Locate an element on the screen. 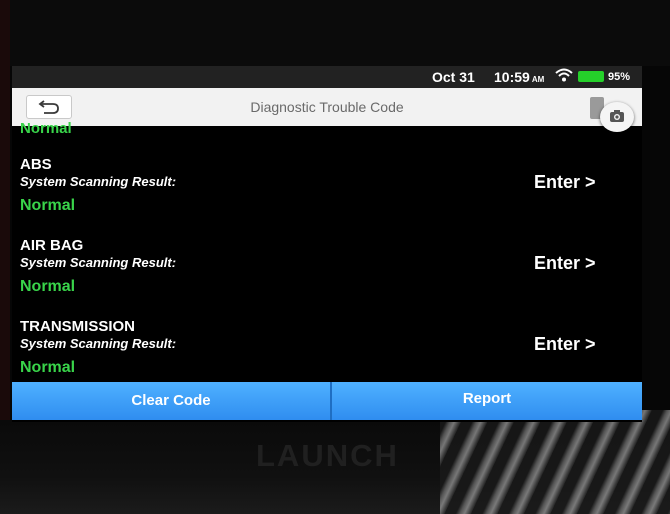 This screenshot has width=670, height=514. status-date: Oct 31 is located at coordinates (453, 77).